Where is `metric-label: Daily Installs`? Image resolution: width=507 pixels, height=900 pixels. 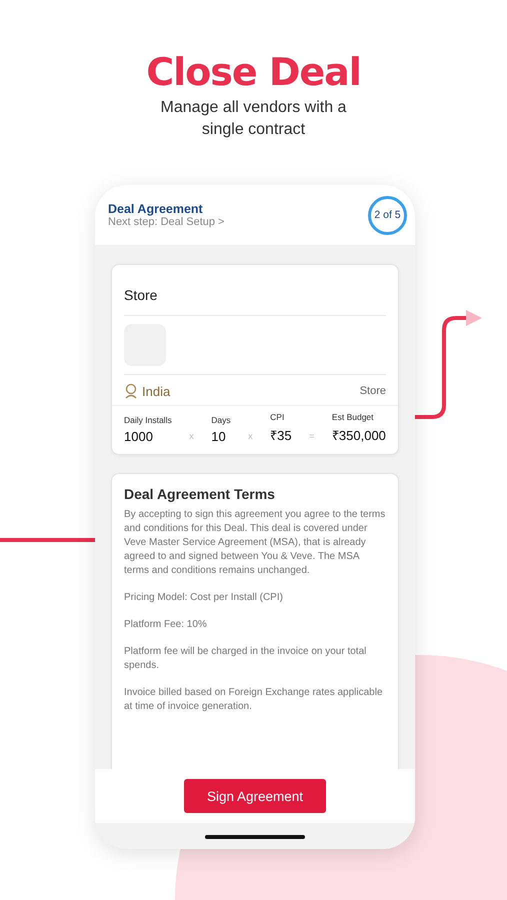
metric-label: Daily Installs is located at coordinates (148, 420).